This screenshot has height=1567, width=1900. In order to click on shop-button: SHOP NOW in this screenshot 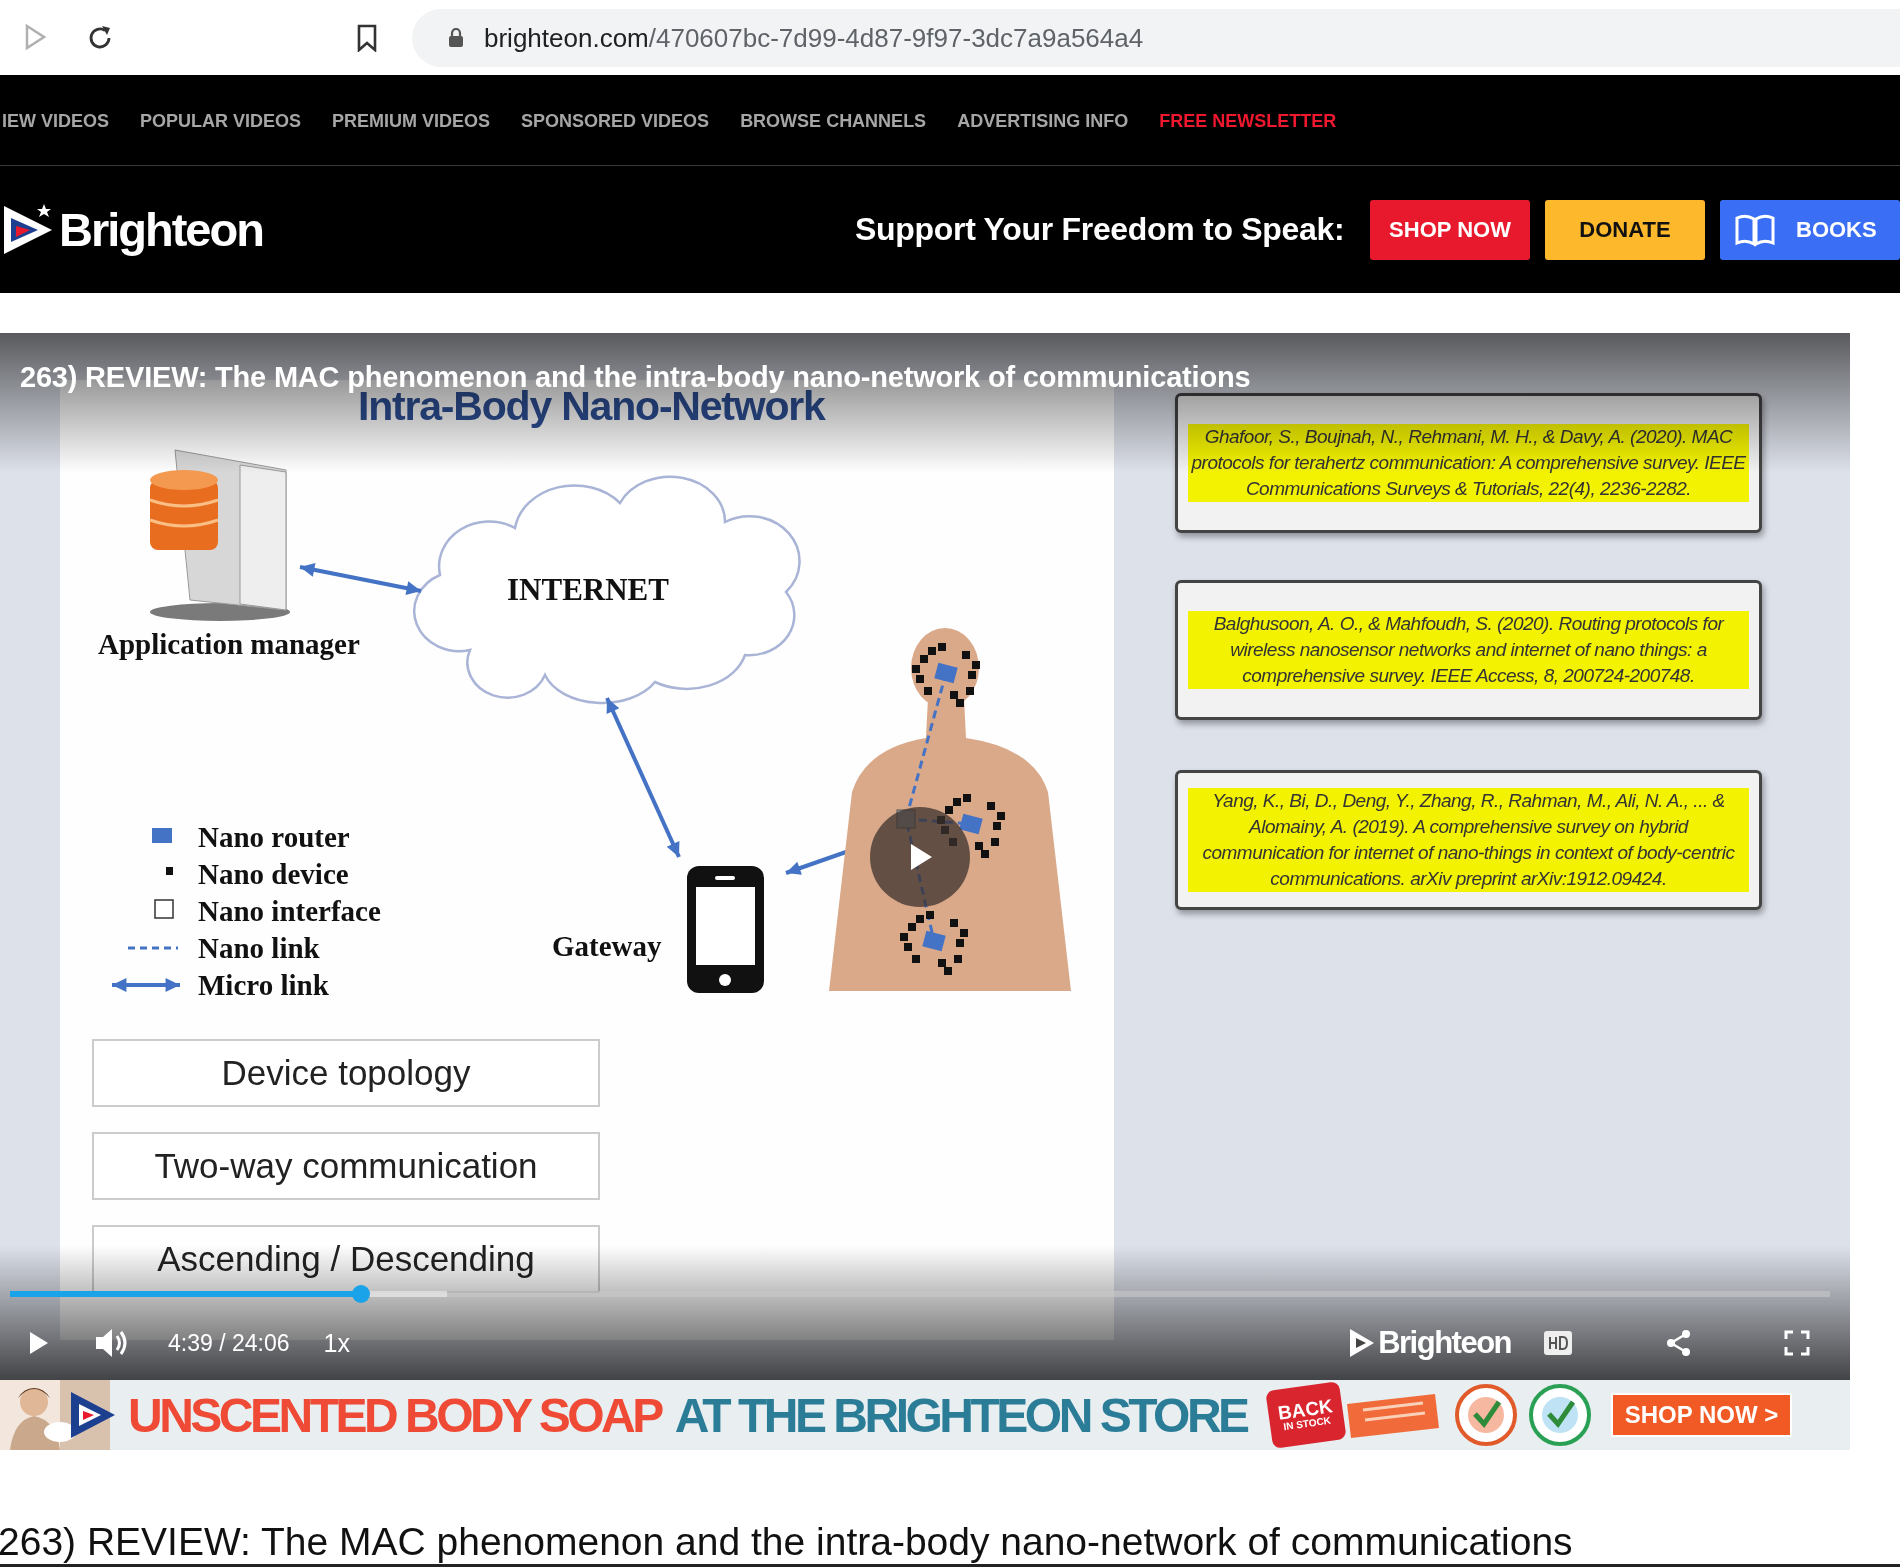, I will do `click(1450, 229)`.